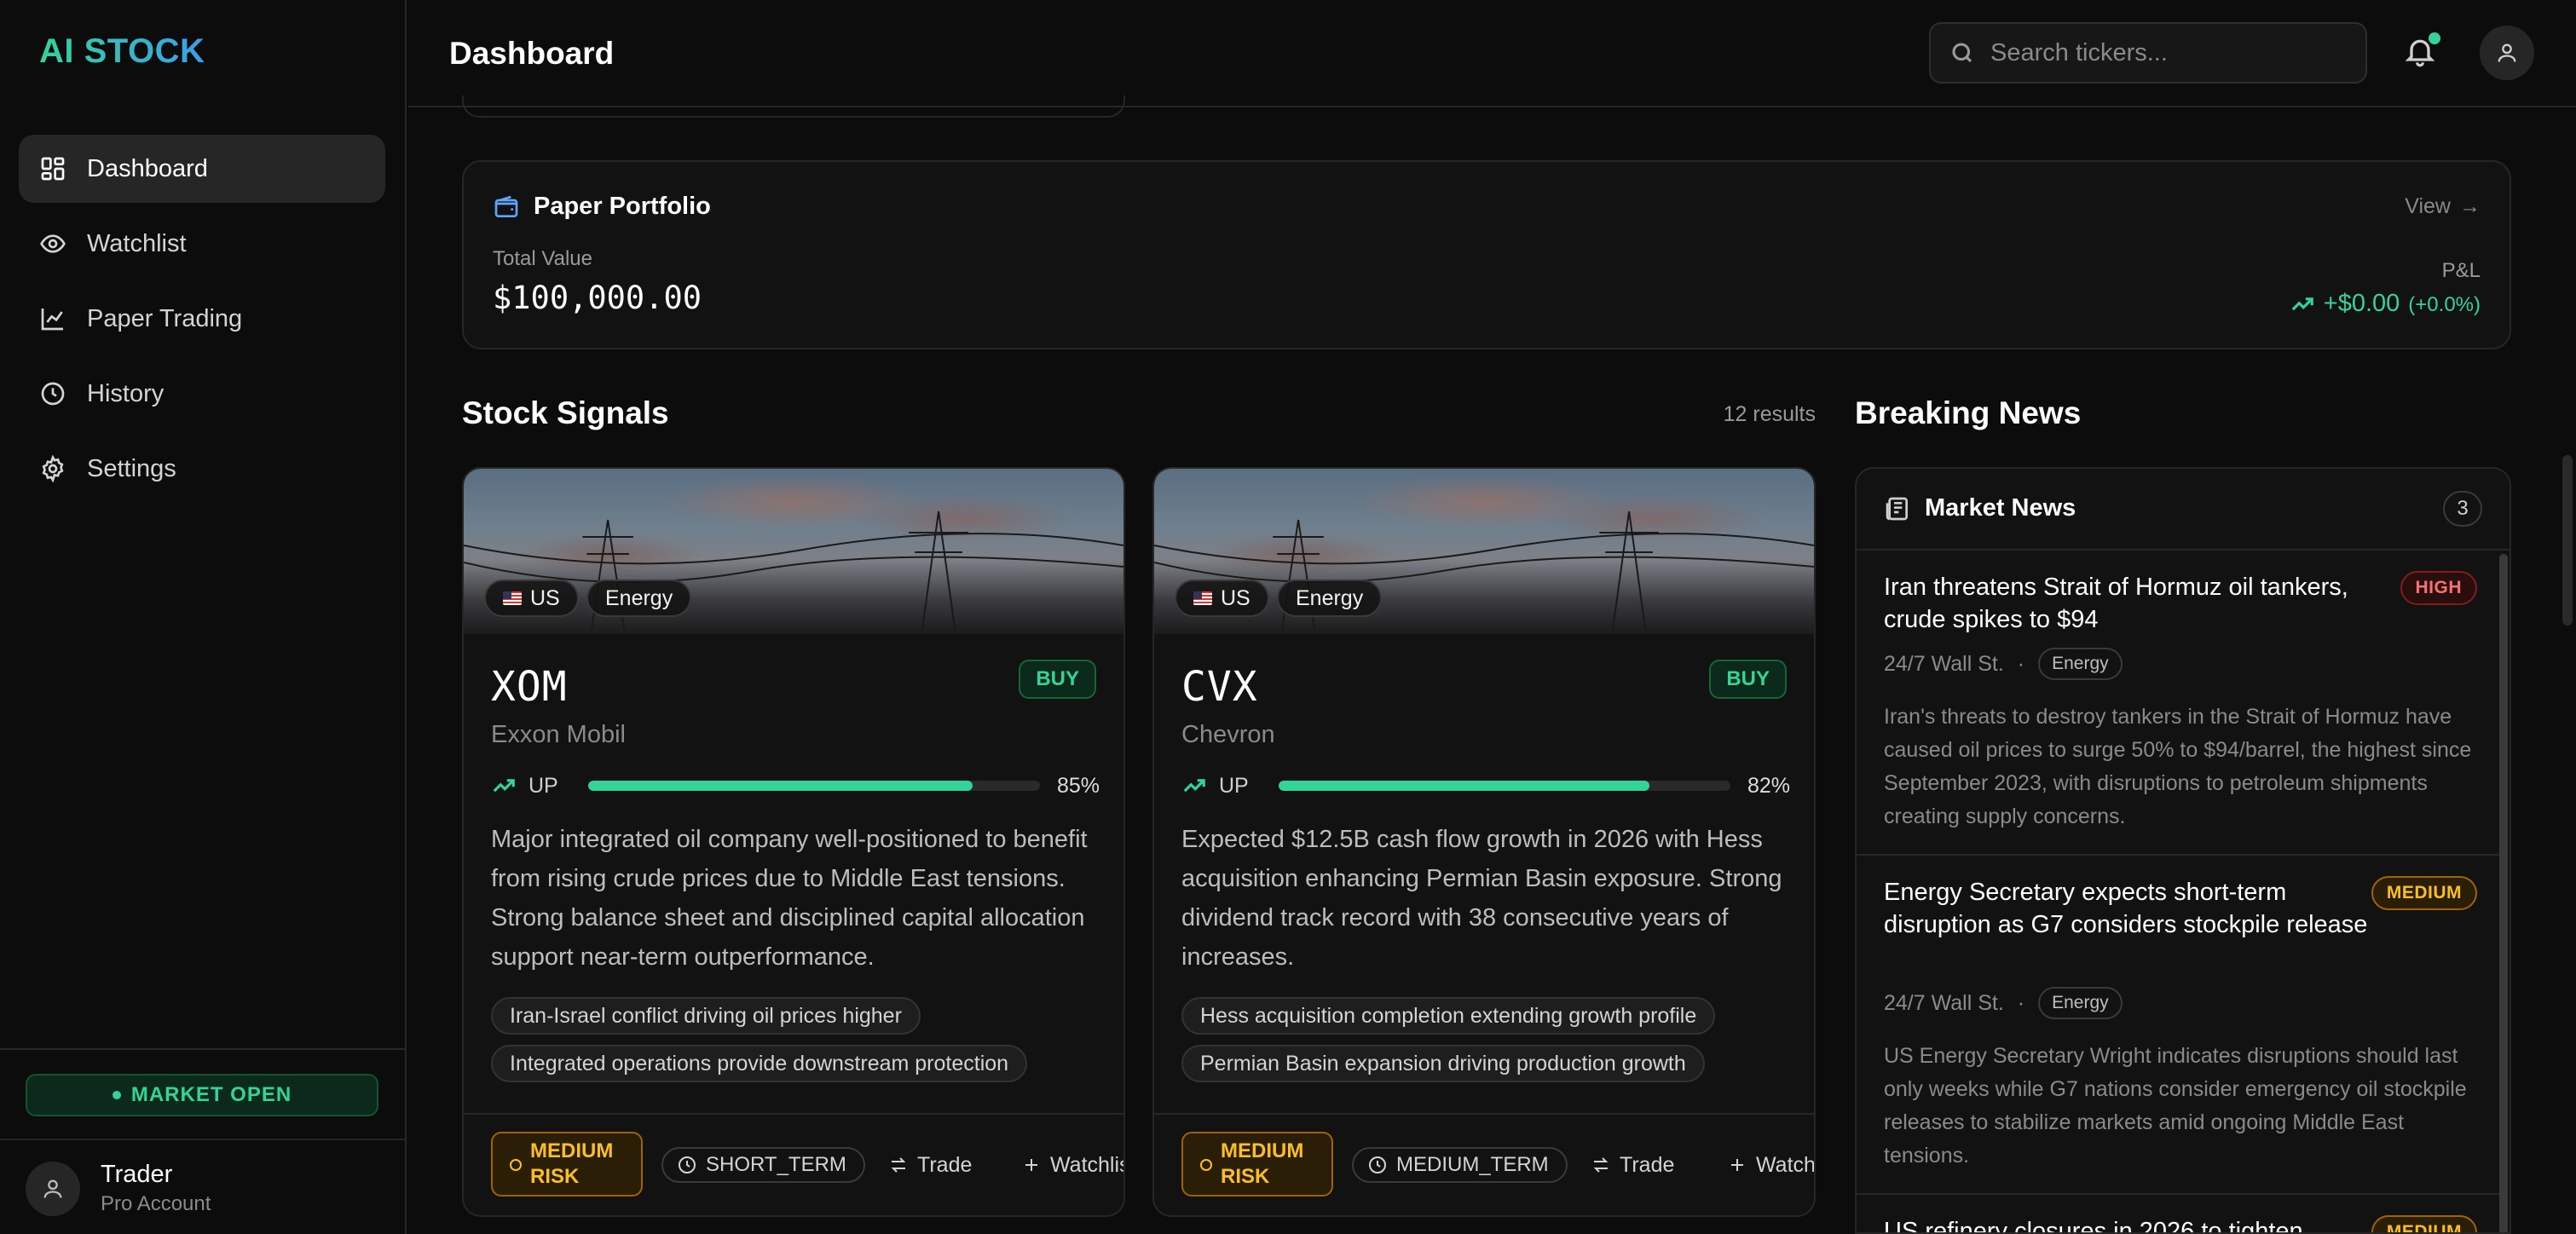 The image size is (2576, 1234). I want to click on app-logo: AI STOCK, so click(122, 51).